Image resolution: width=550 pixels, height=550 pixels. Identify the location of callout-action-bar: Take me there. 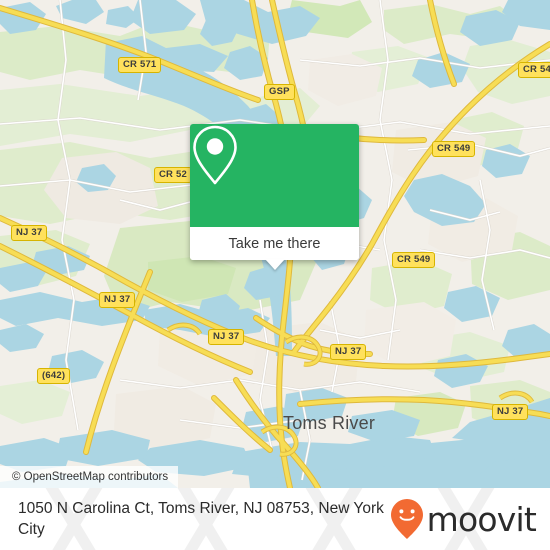
(274, 243).